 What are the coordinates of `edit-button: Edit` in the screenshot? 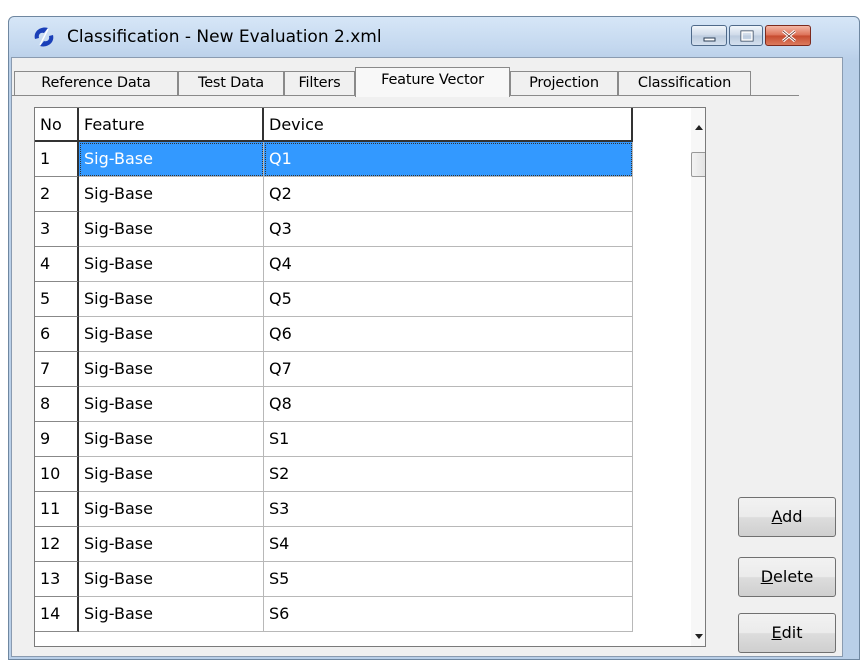 It's located at (787, 633).